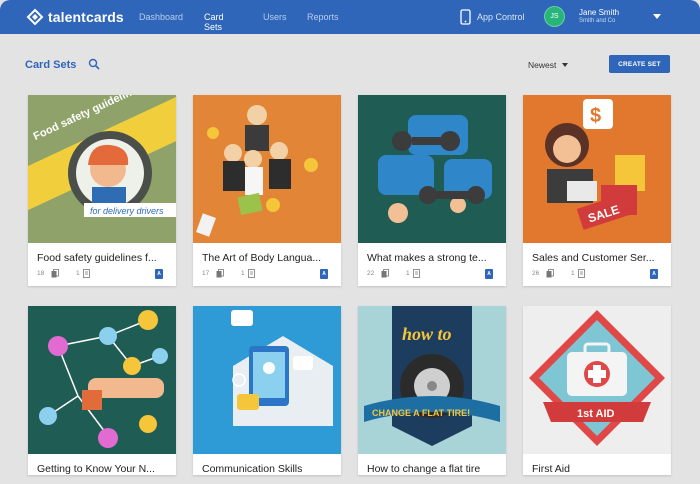  What do you see at coordinates (161, 17) in the screenshot?
I see `nav-dashboard: Dashboard` at bounding box center [161, 17].